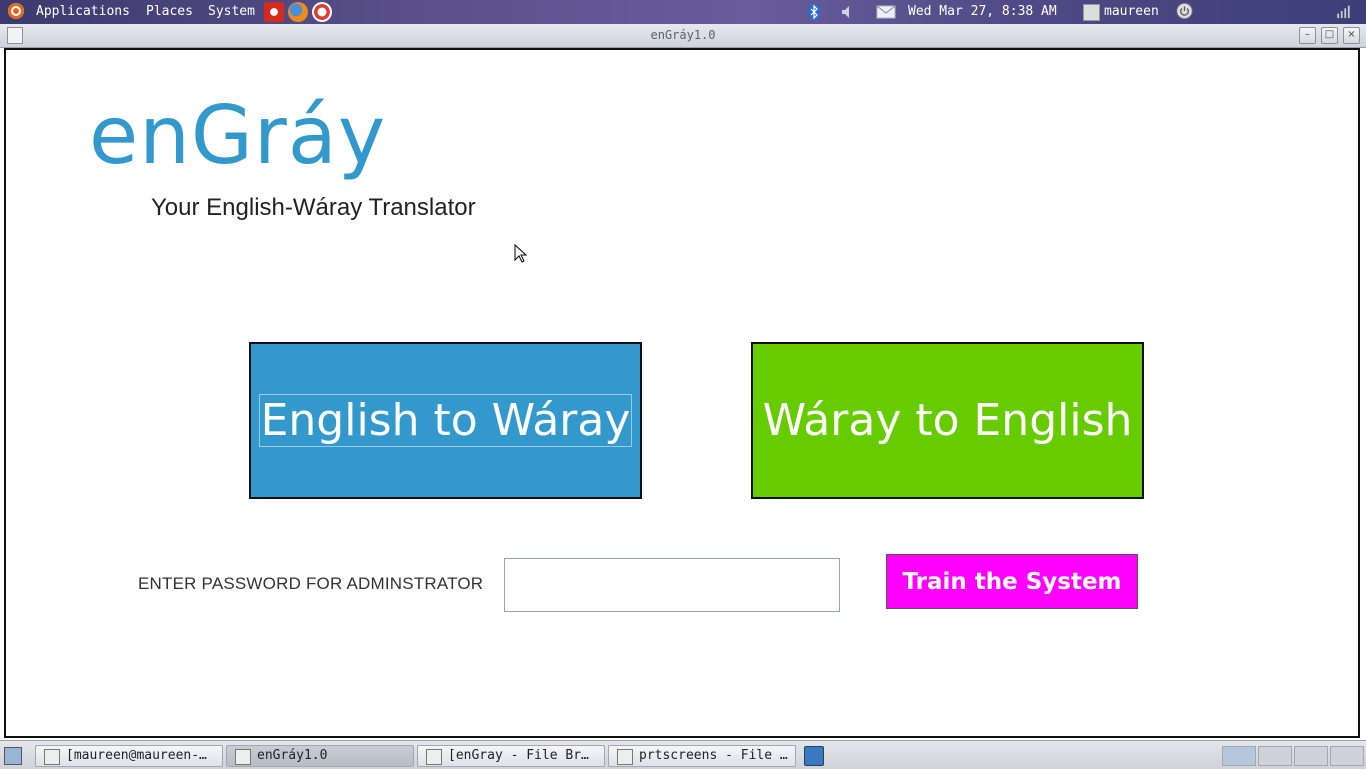  Describe the element at coordinates (13, 756) in the screenshot. I see `show-desktop-icon` at that location.